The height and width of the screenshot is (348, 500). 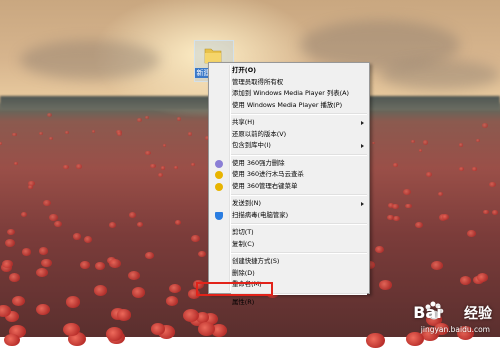 I want to click on watermark-suffix: 经验, so click(x=478, y=314).